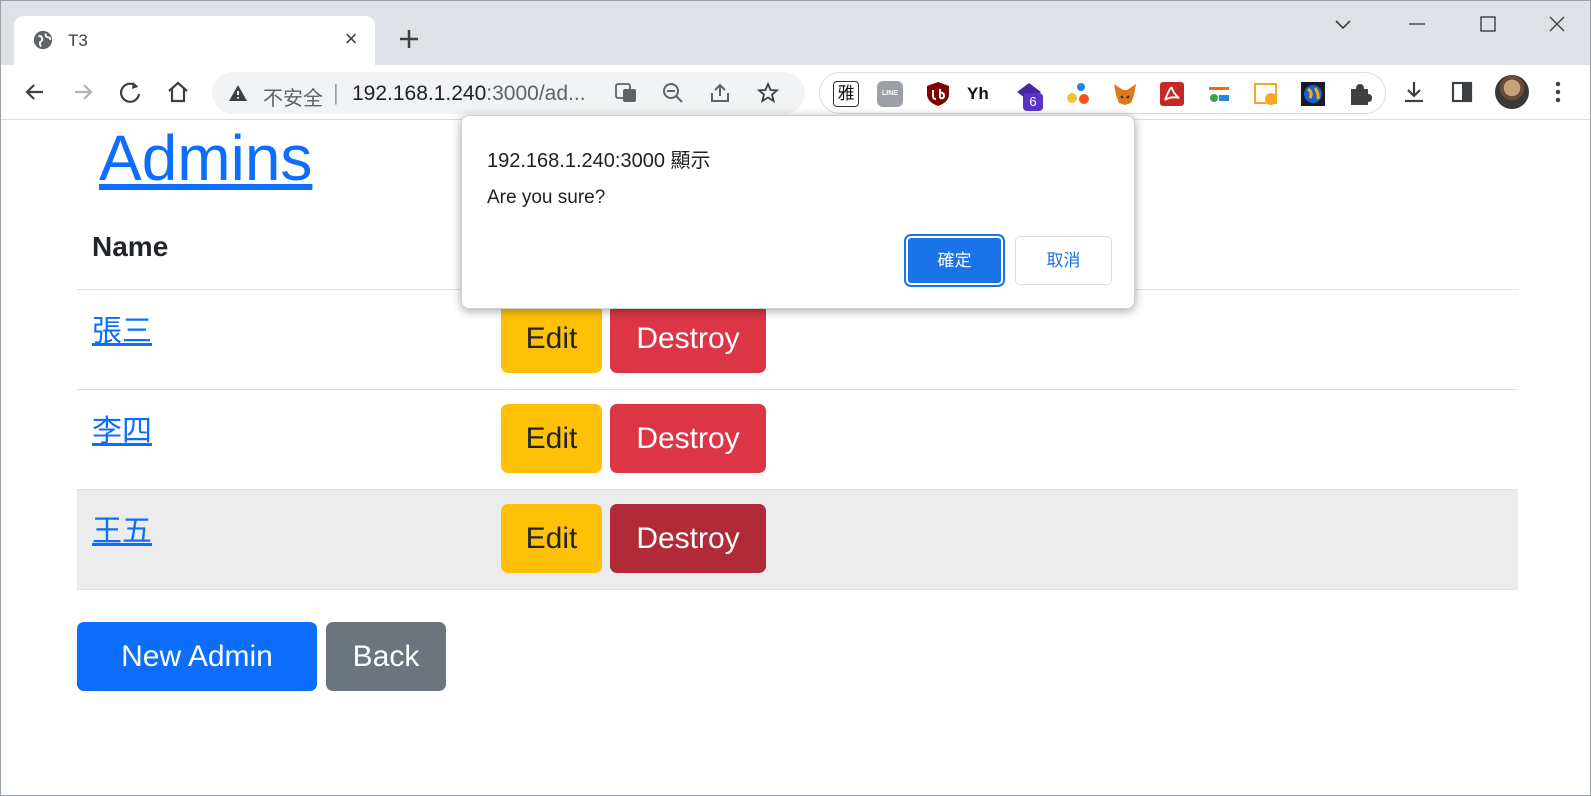 This screenshot has width=1591, height=796. What do you see at coordinates (1558, 92) in the screenshot?
I see `menu-icon` at bounding box center [1558, 92].